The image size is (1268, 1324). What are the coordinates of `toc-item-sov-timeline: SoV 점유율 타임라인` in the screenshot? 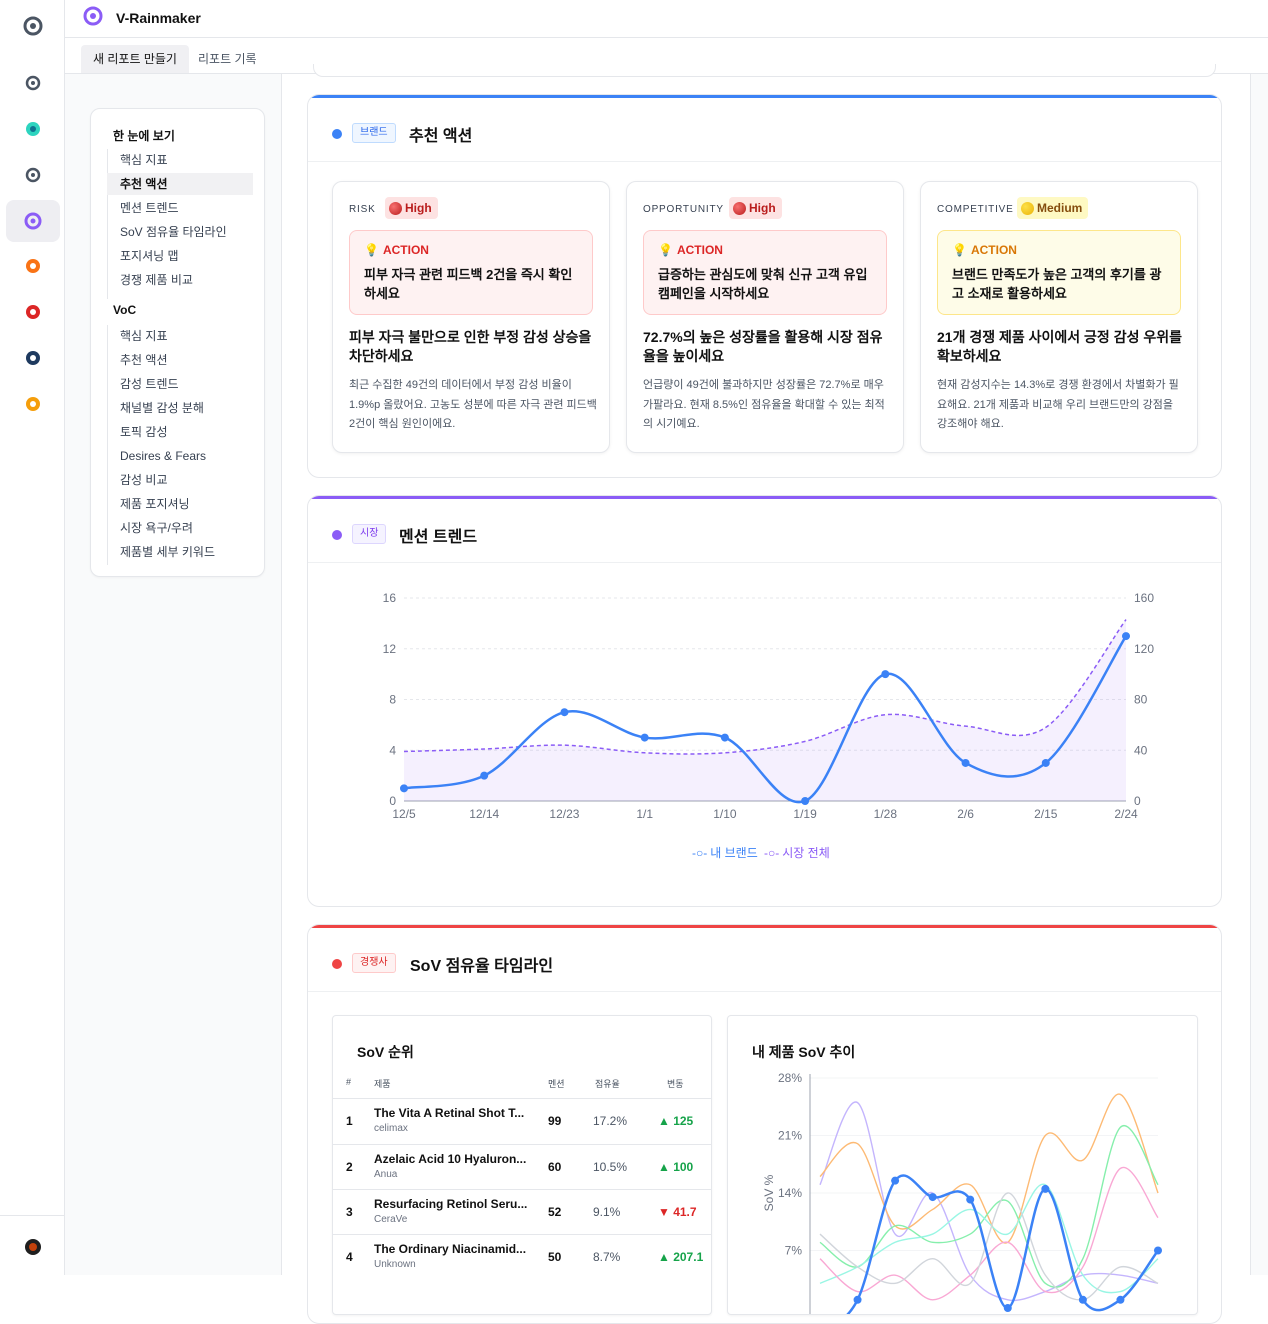 It's located at (180, 232).